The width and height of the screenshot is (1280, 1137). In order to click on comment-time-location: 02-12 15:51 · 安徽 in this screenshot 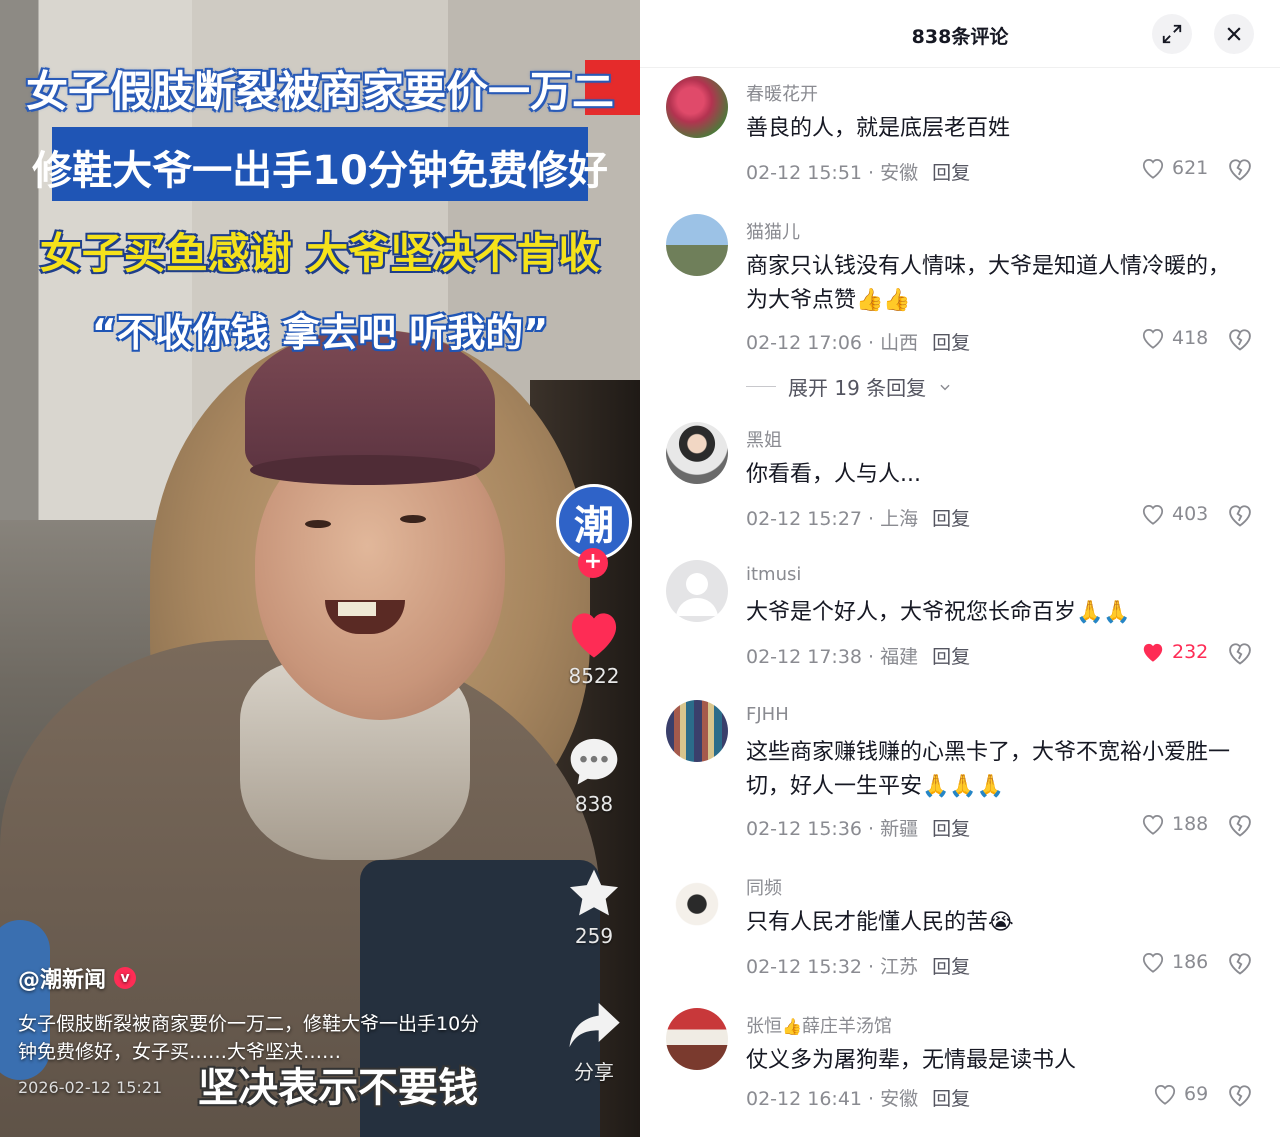, I will do `click(832, 173)`.